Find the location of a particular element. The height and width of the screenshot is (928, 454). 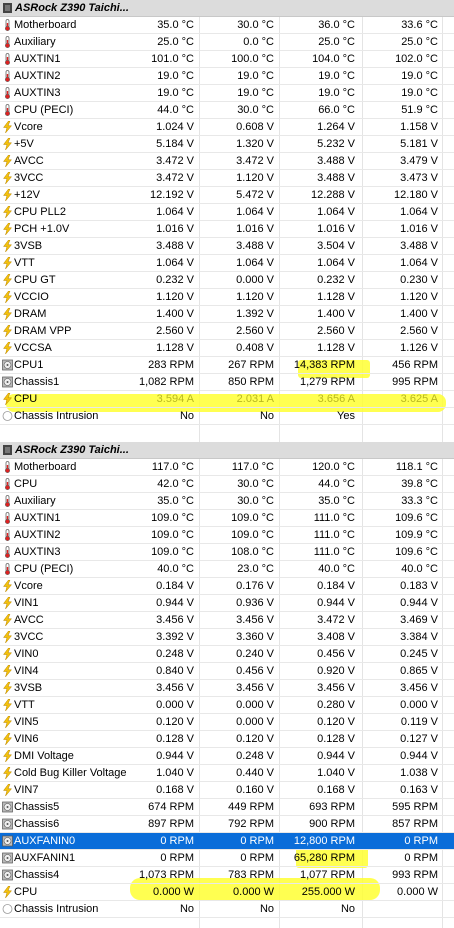

maximum-value: 3.472 V is located at coordinates (336, 620).